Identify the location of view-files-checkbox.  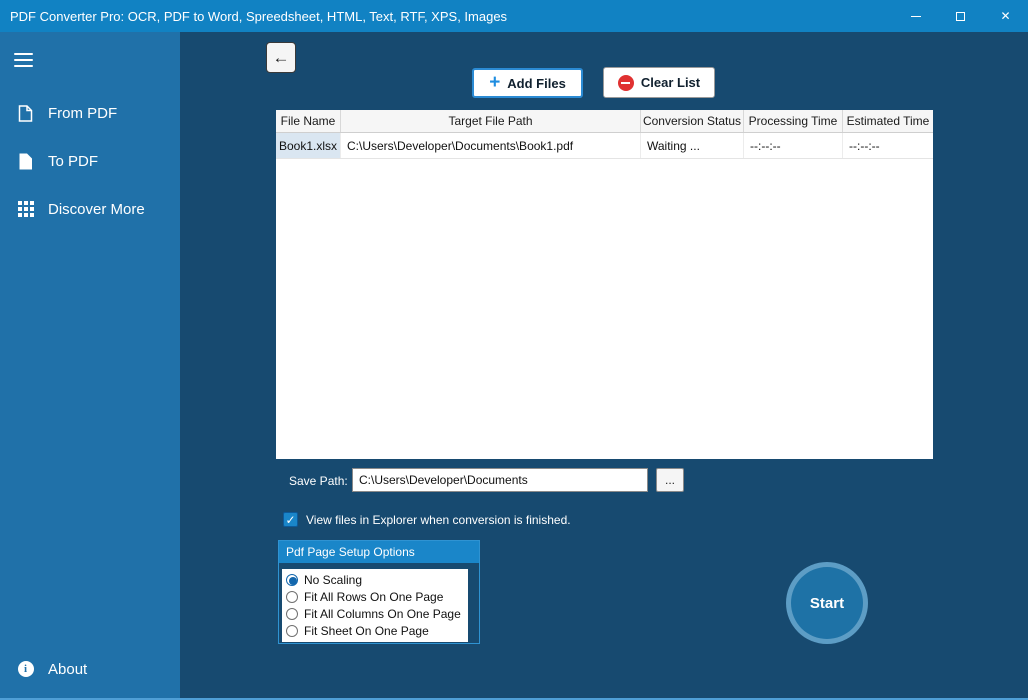
(290, 519).